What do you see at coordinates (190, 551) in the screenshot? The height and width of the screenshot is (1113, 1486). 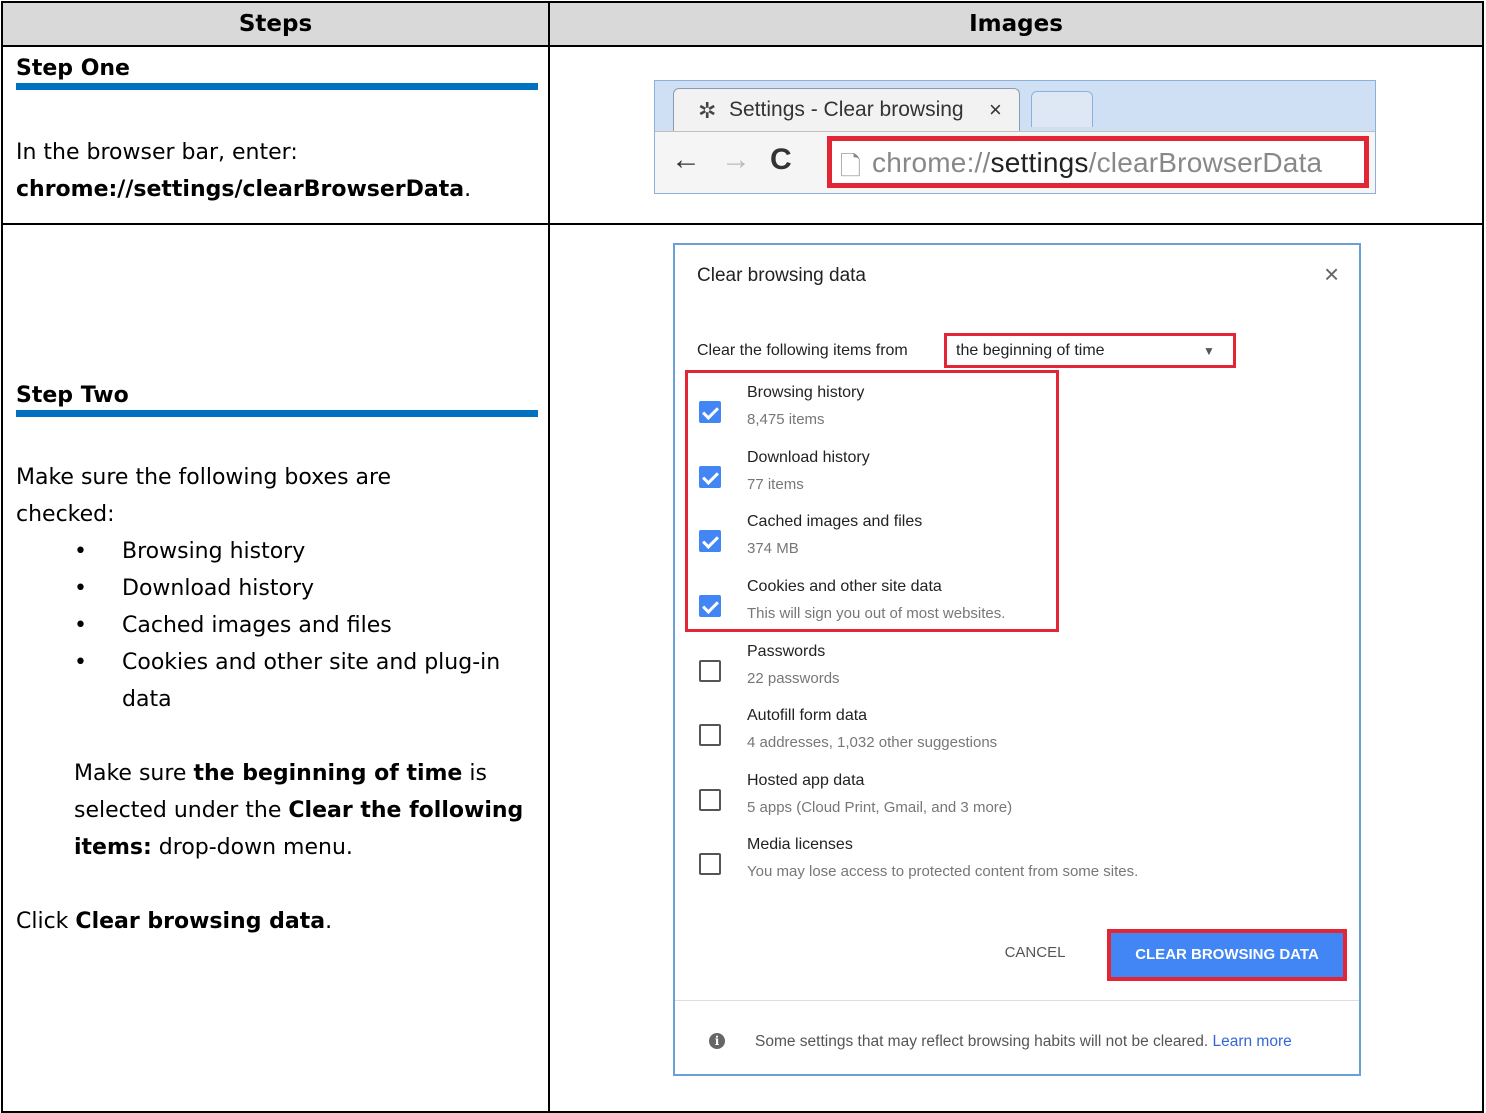 I see `bullet-item: • Browsing history` at bounding box center [190, 551].